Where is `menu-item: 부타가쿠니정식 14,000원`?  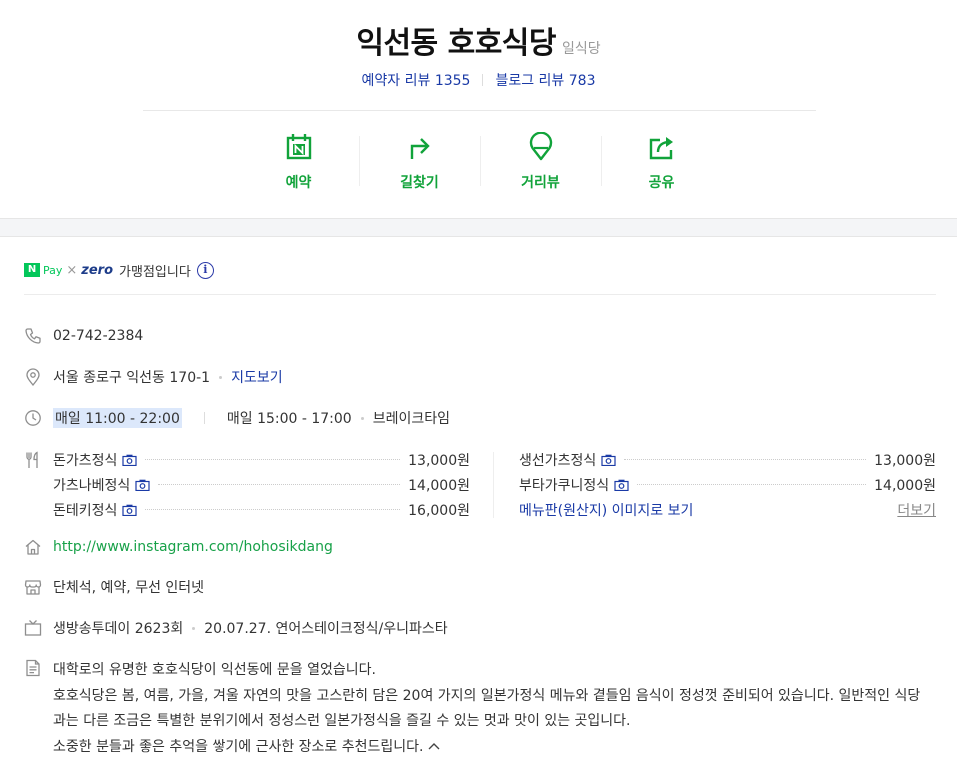 menu-item: 부타가쿠니정식 14,000원 is located at coordinates (727, 484).